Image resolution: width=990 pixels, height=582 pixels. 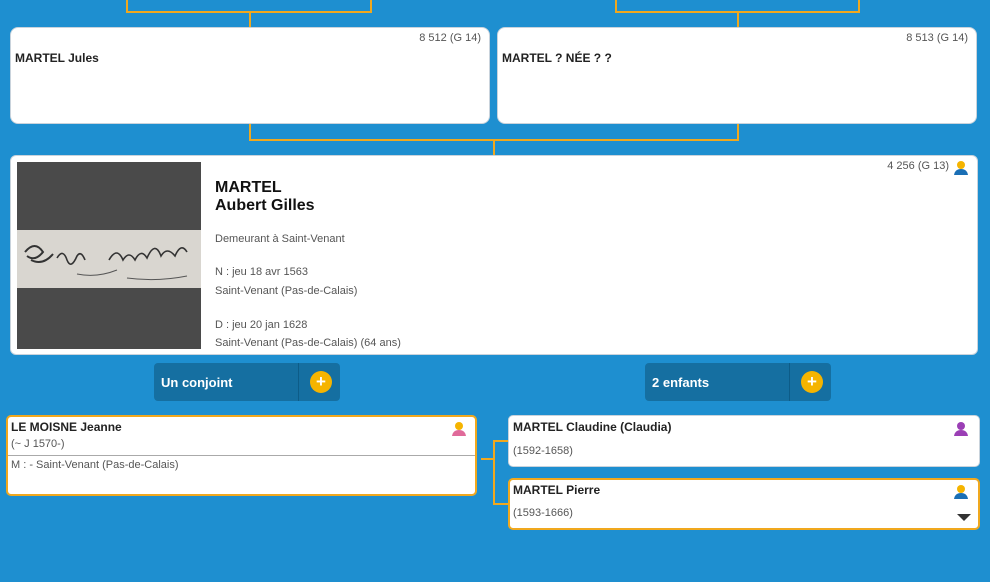 What do you see at coordinates (265, 205) in the screenshot?
I see `main-given-name: Aubert Gilles` at bounding box center [265, 205].